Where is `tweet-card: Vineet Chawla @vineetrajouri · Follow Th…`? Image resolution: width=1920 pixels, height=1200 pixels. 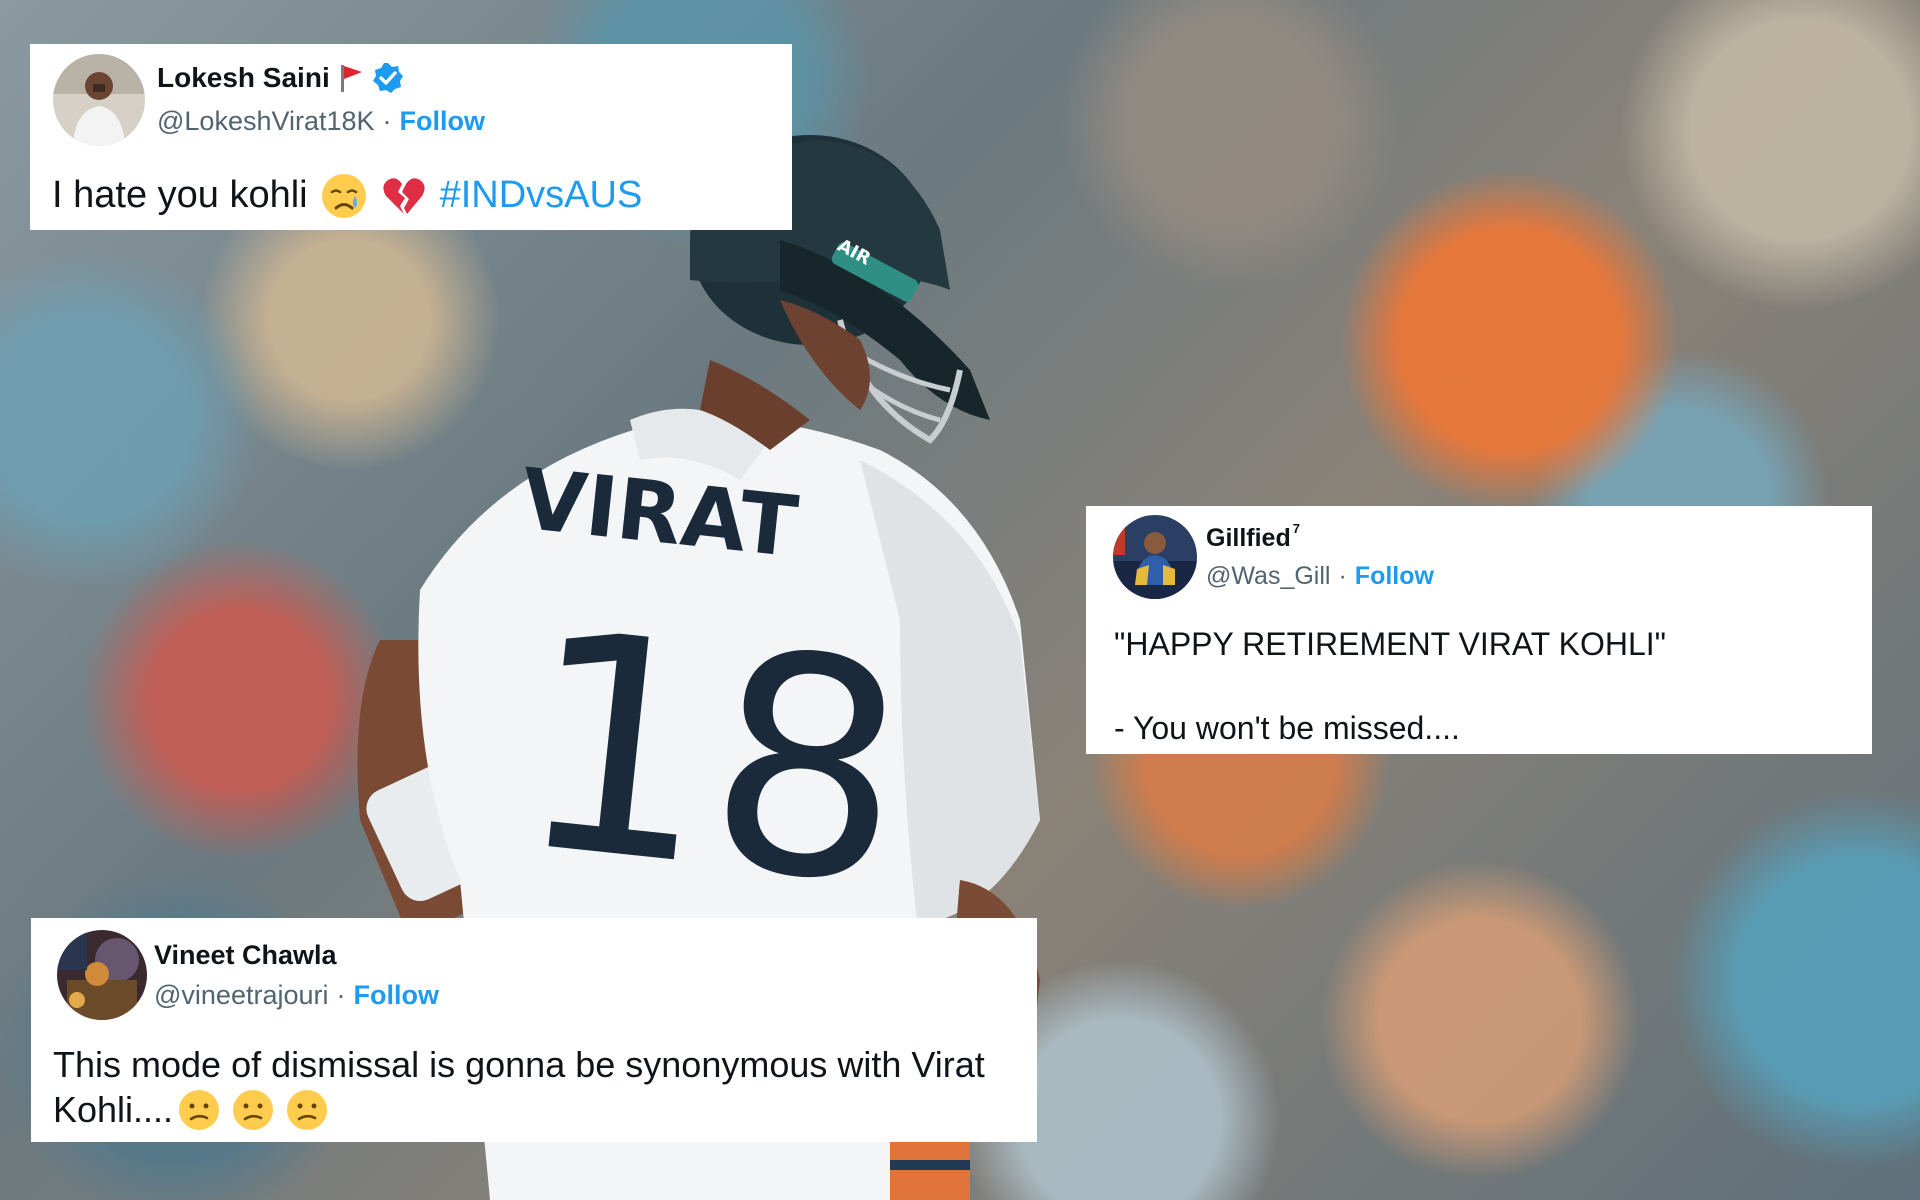
tweet-card: Vineet Chawla @vineetrajouri · Follow Th… is located at coordinates (534, 1030).